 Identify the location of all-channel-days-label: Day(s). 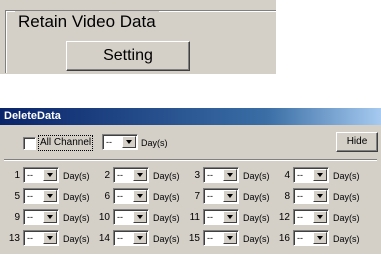
(154, 143).